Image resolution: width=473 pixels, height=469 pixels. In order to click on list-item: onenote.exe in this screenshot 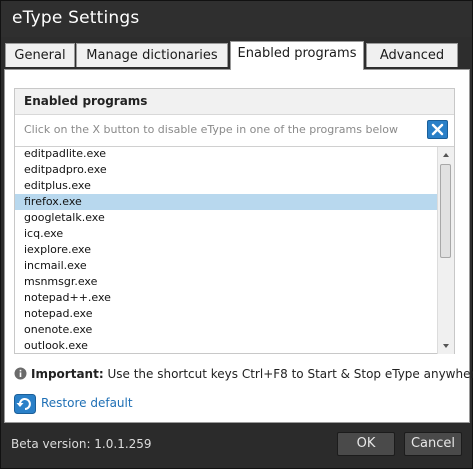, I will do `click(226, 330)`.